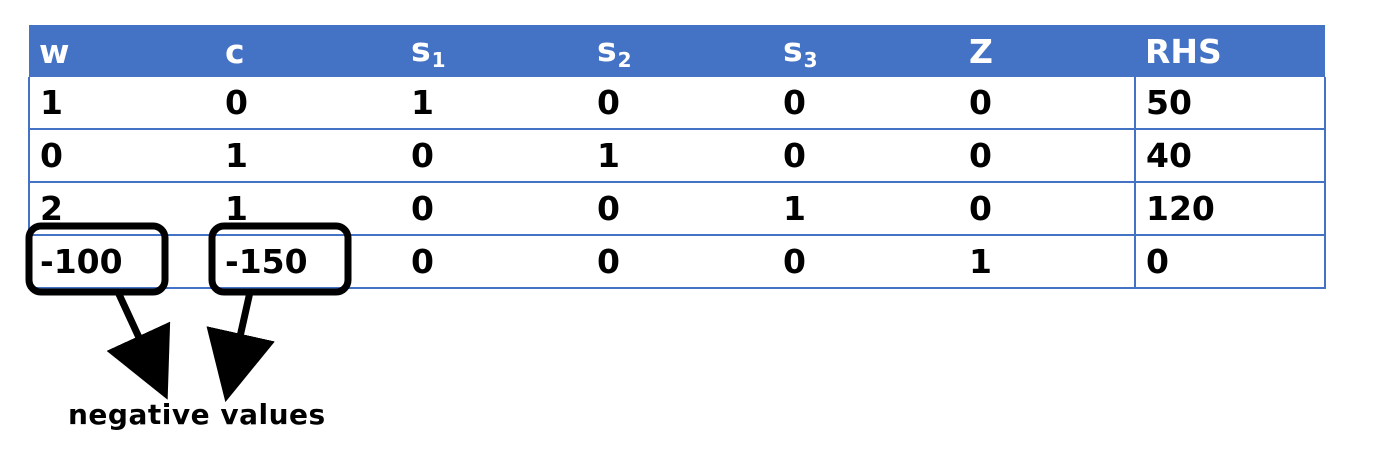 This screenshot has height=452, width=1400. I want to click on table-row: 0 1 0 1 0 0 40, so click(677, 156).